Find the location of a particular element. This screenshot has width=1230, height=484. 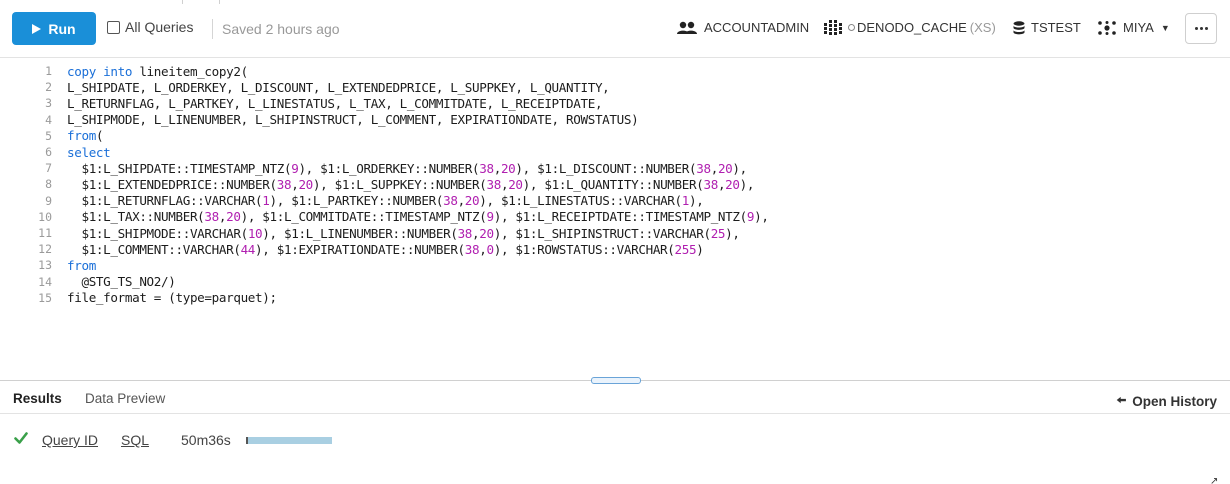

warehouse-selector: DENODO_CACHE (XS) is located at coordinates (910, 27).